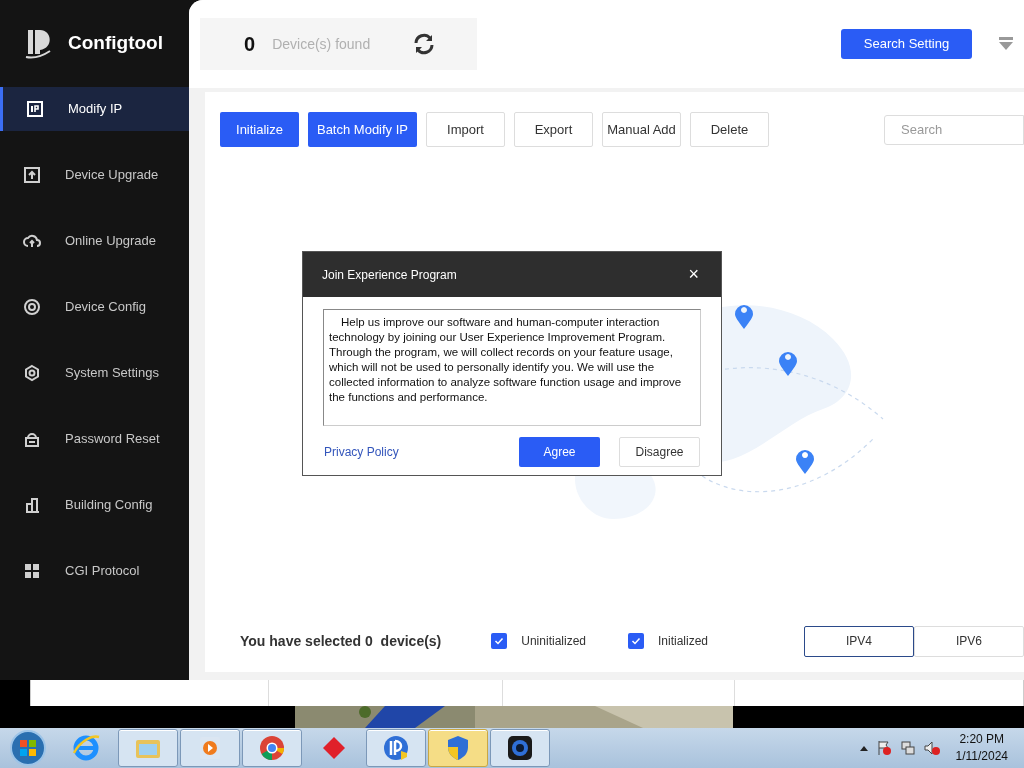 The width and height of the screenshot is (1024, 768). Describe the element at coordinates (32, 175) in the screenshot. I see `upload-icon` at that location.